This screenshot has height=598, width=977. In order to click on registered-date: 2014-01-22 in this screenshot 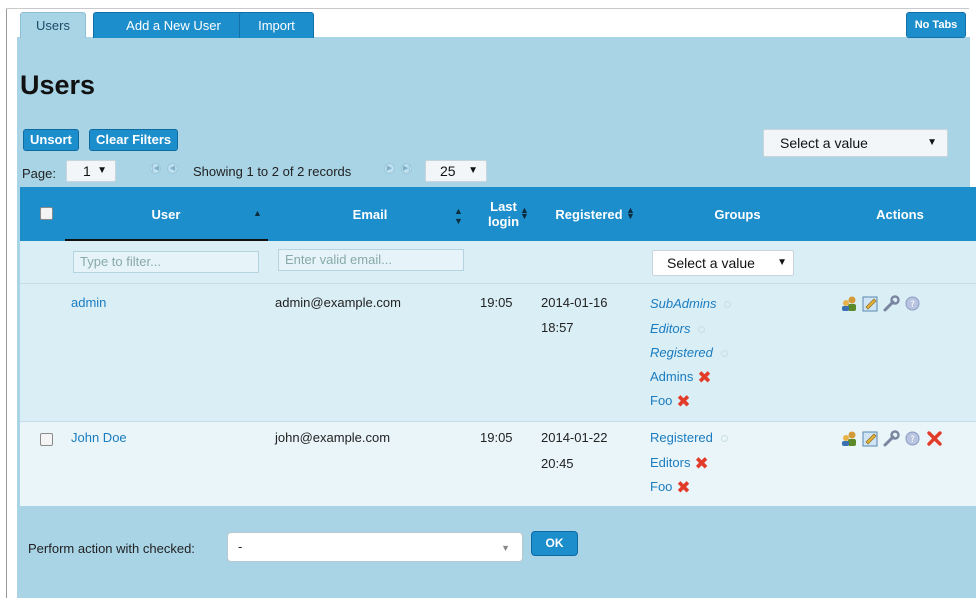, I will do `click(574, 437)`.